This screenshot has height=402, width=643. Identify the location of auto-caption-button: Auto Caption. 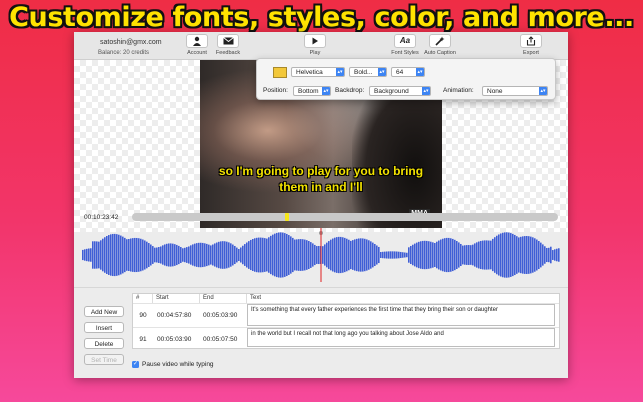
(440, 45).